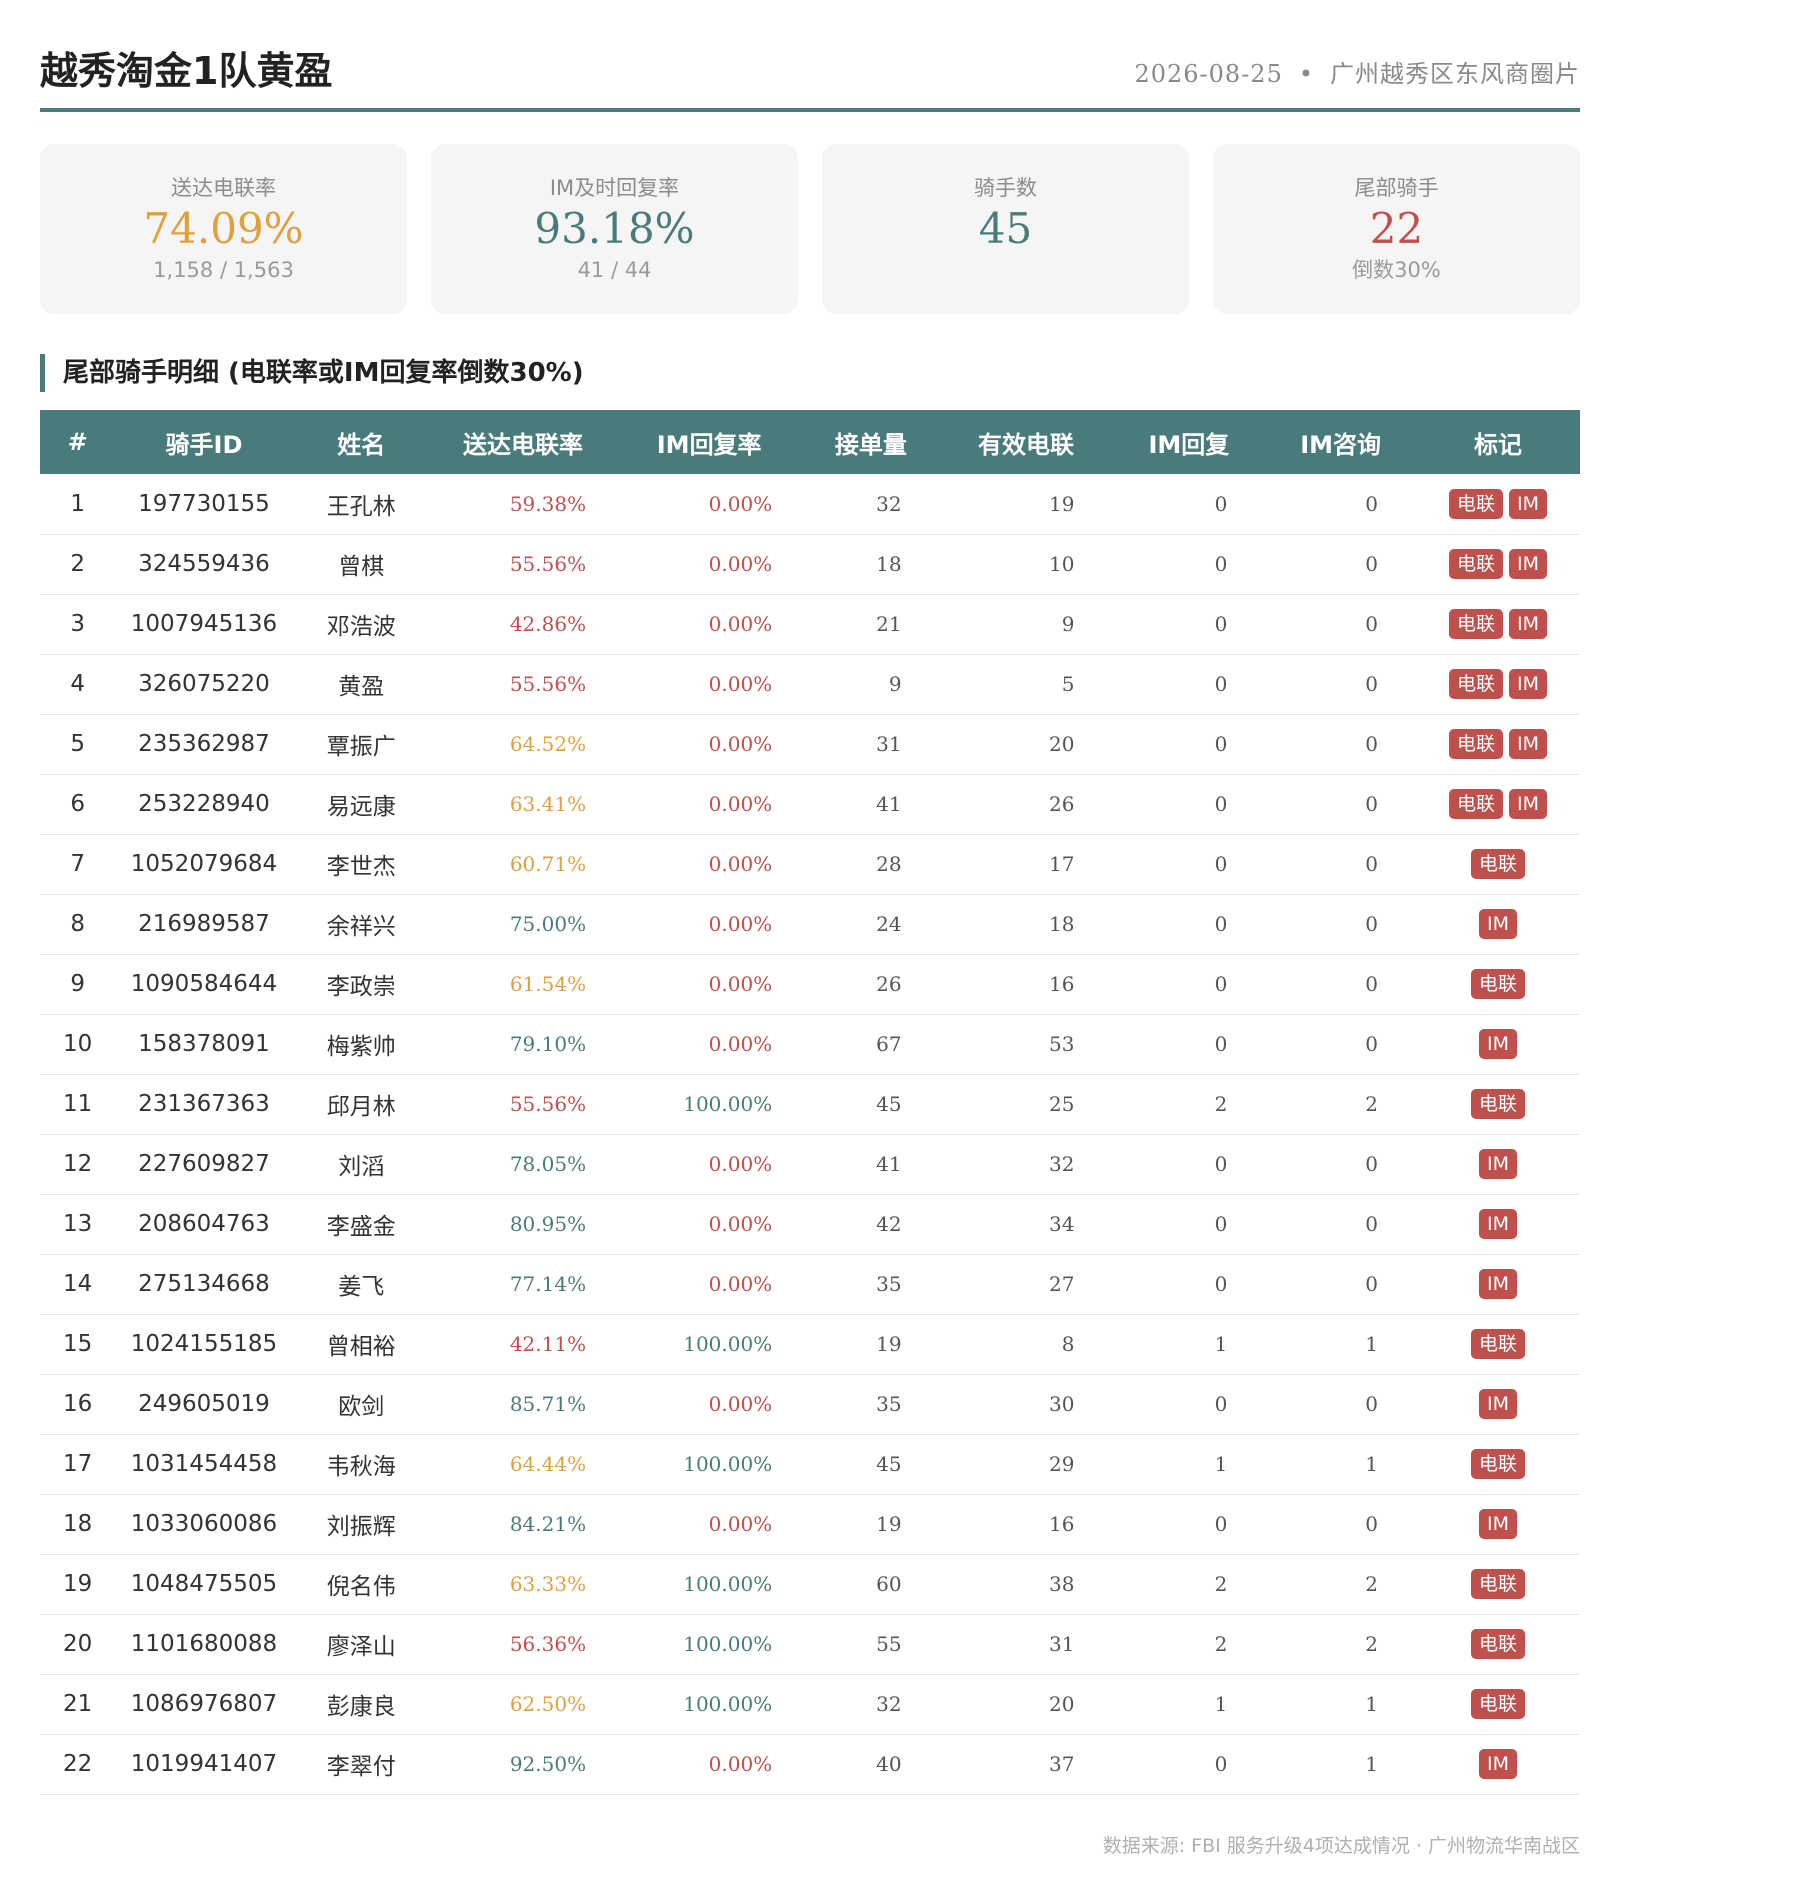  I want to click on rider-id: 1019941407, so click(204, 1764).